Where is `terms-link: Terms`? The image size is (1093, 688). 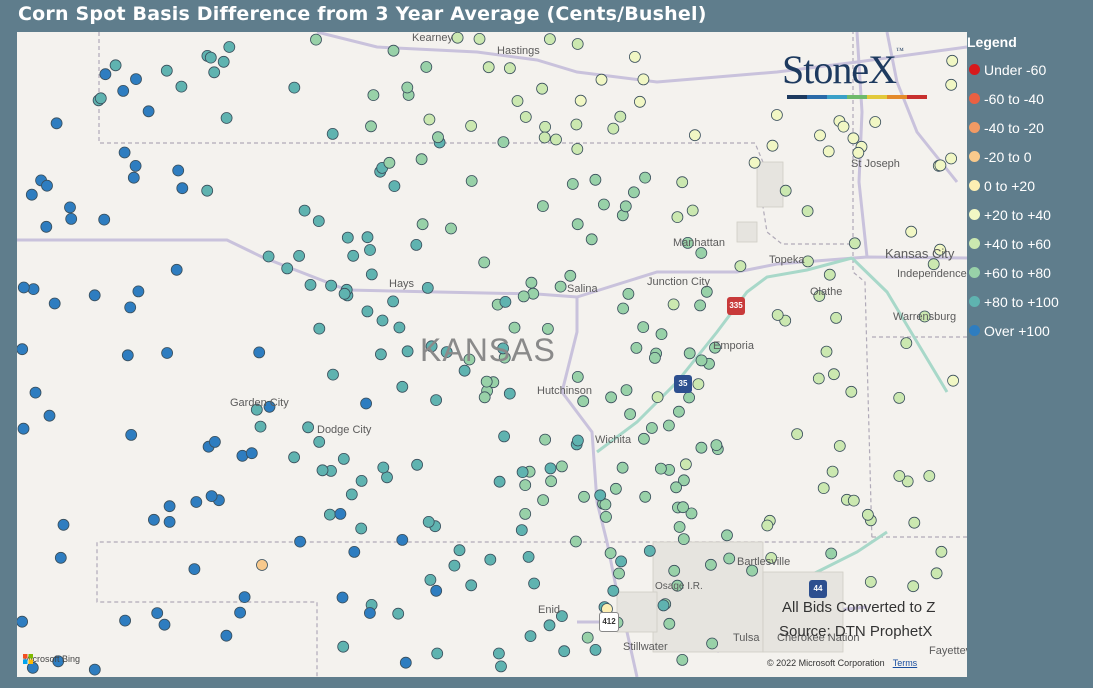 terms-link: Terms is located at coordinates (905, 663).